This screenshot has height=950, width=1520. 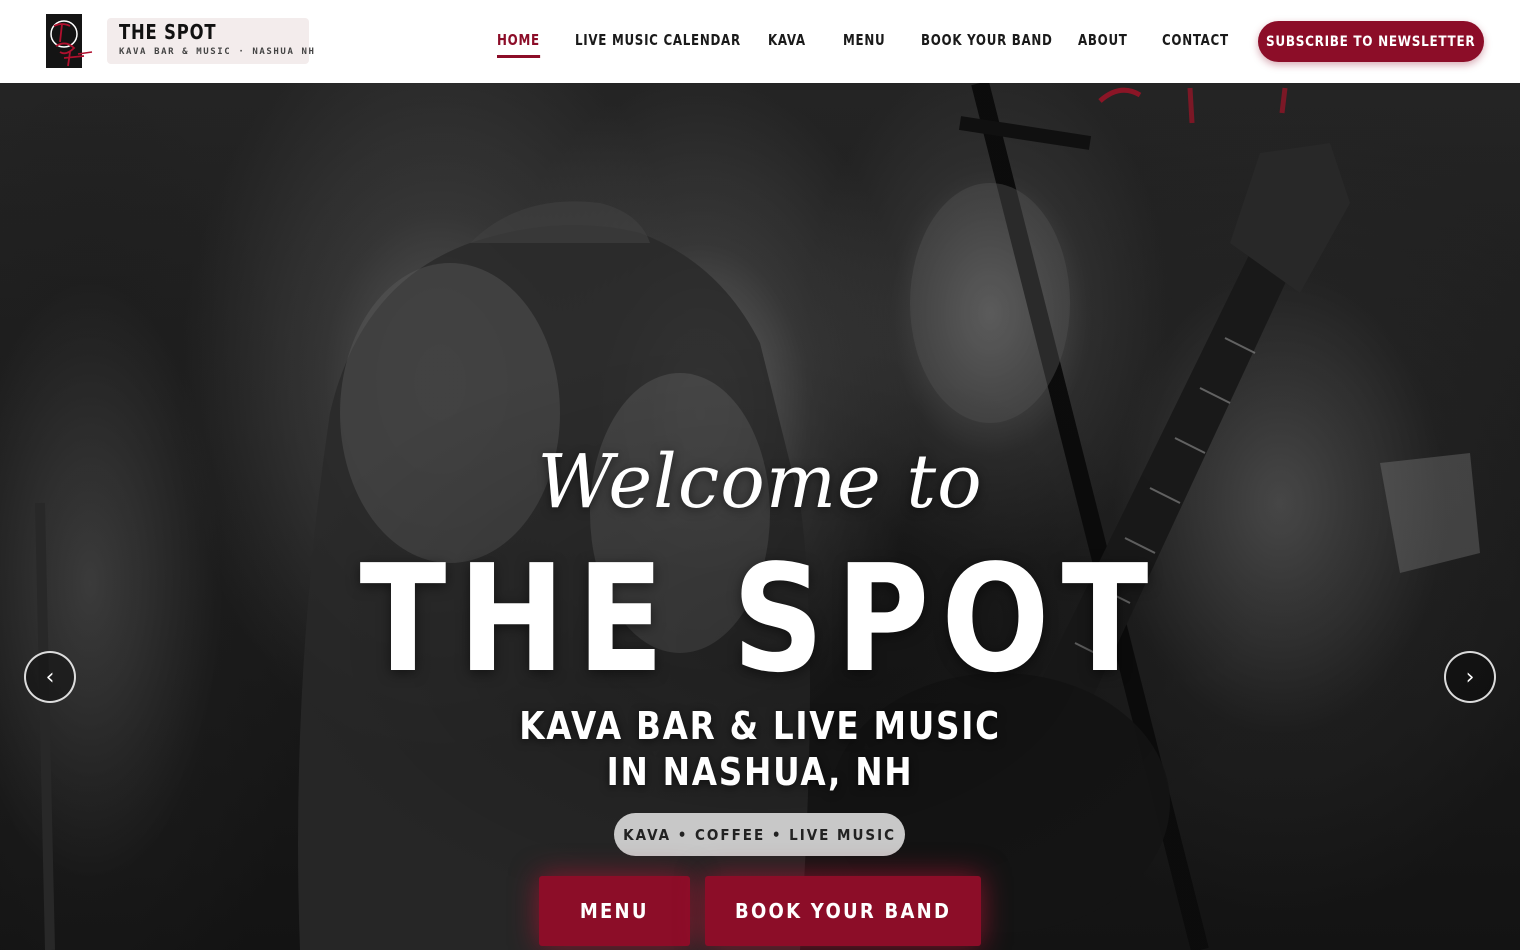 I want to click on hero-book-band-button: BOOK YOUR BAND, so click(x=843, y=911).